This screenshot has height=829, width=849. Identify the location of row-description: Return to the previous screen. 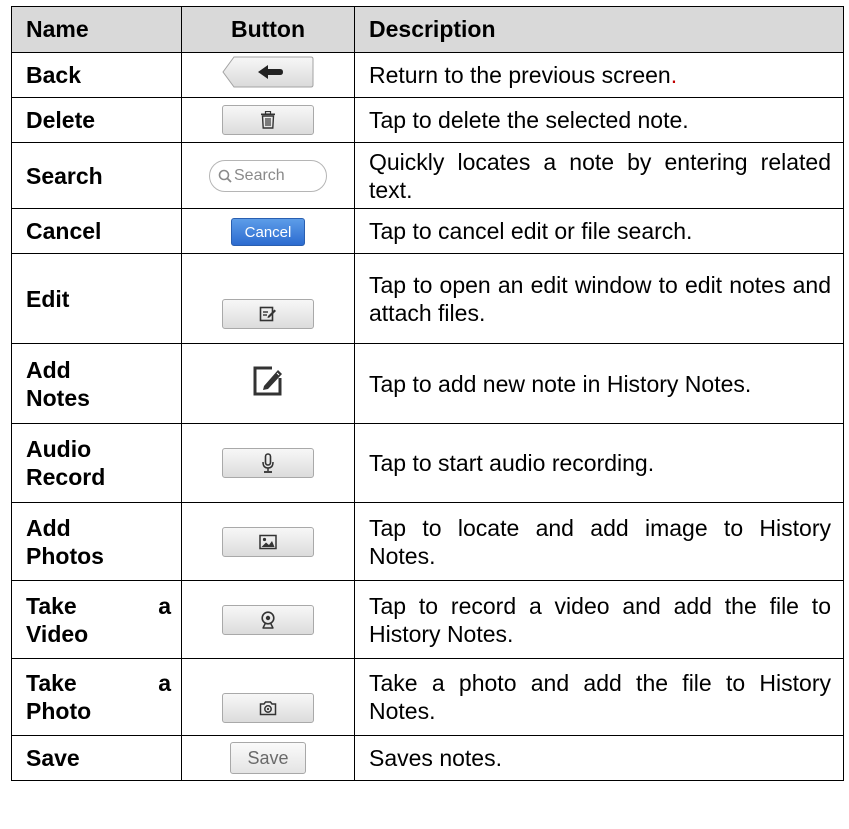
(520, 75).